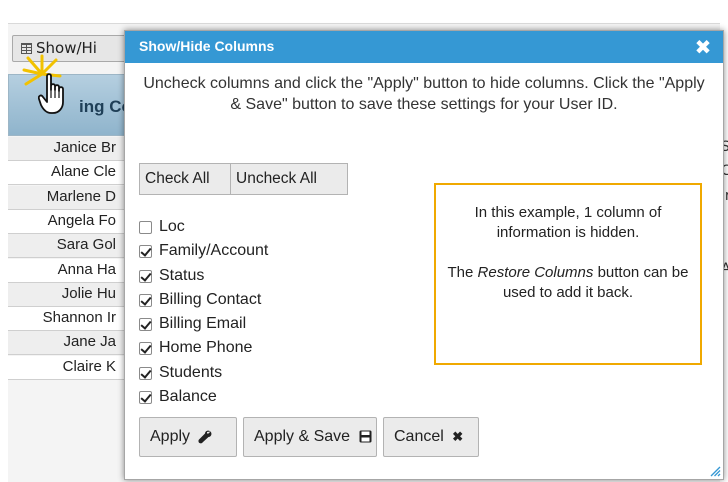 The height and width of the screenshot is (482, 728). Describe the element at coordinates (203, 324) in the screenshot. I see `column-checkbox-label: Billing Email` at that location.